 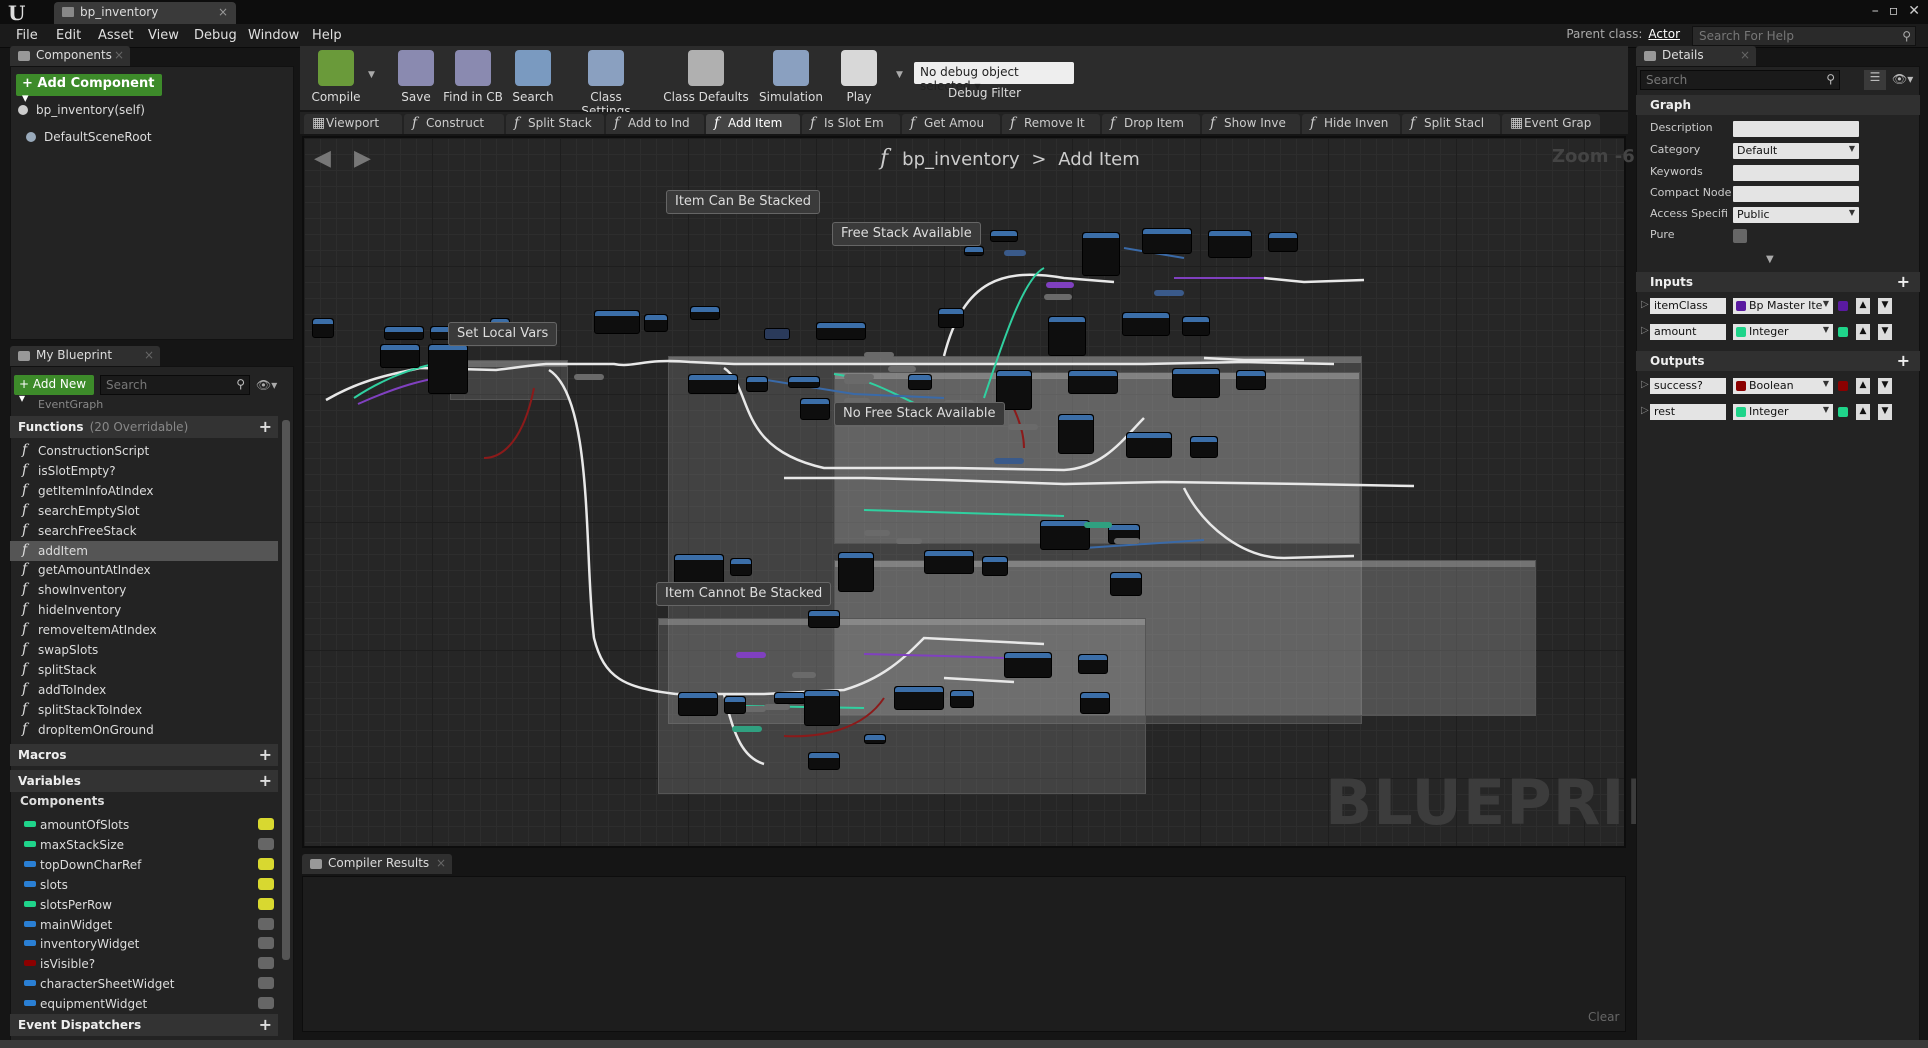 I want to click on description-field, so click(x=1796, y=129).